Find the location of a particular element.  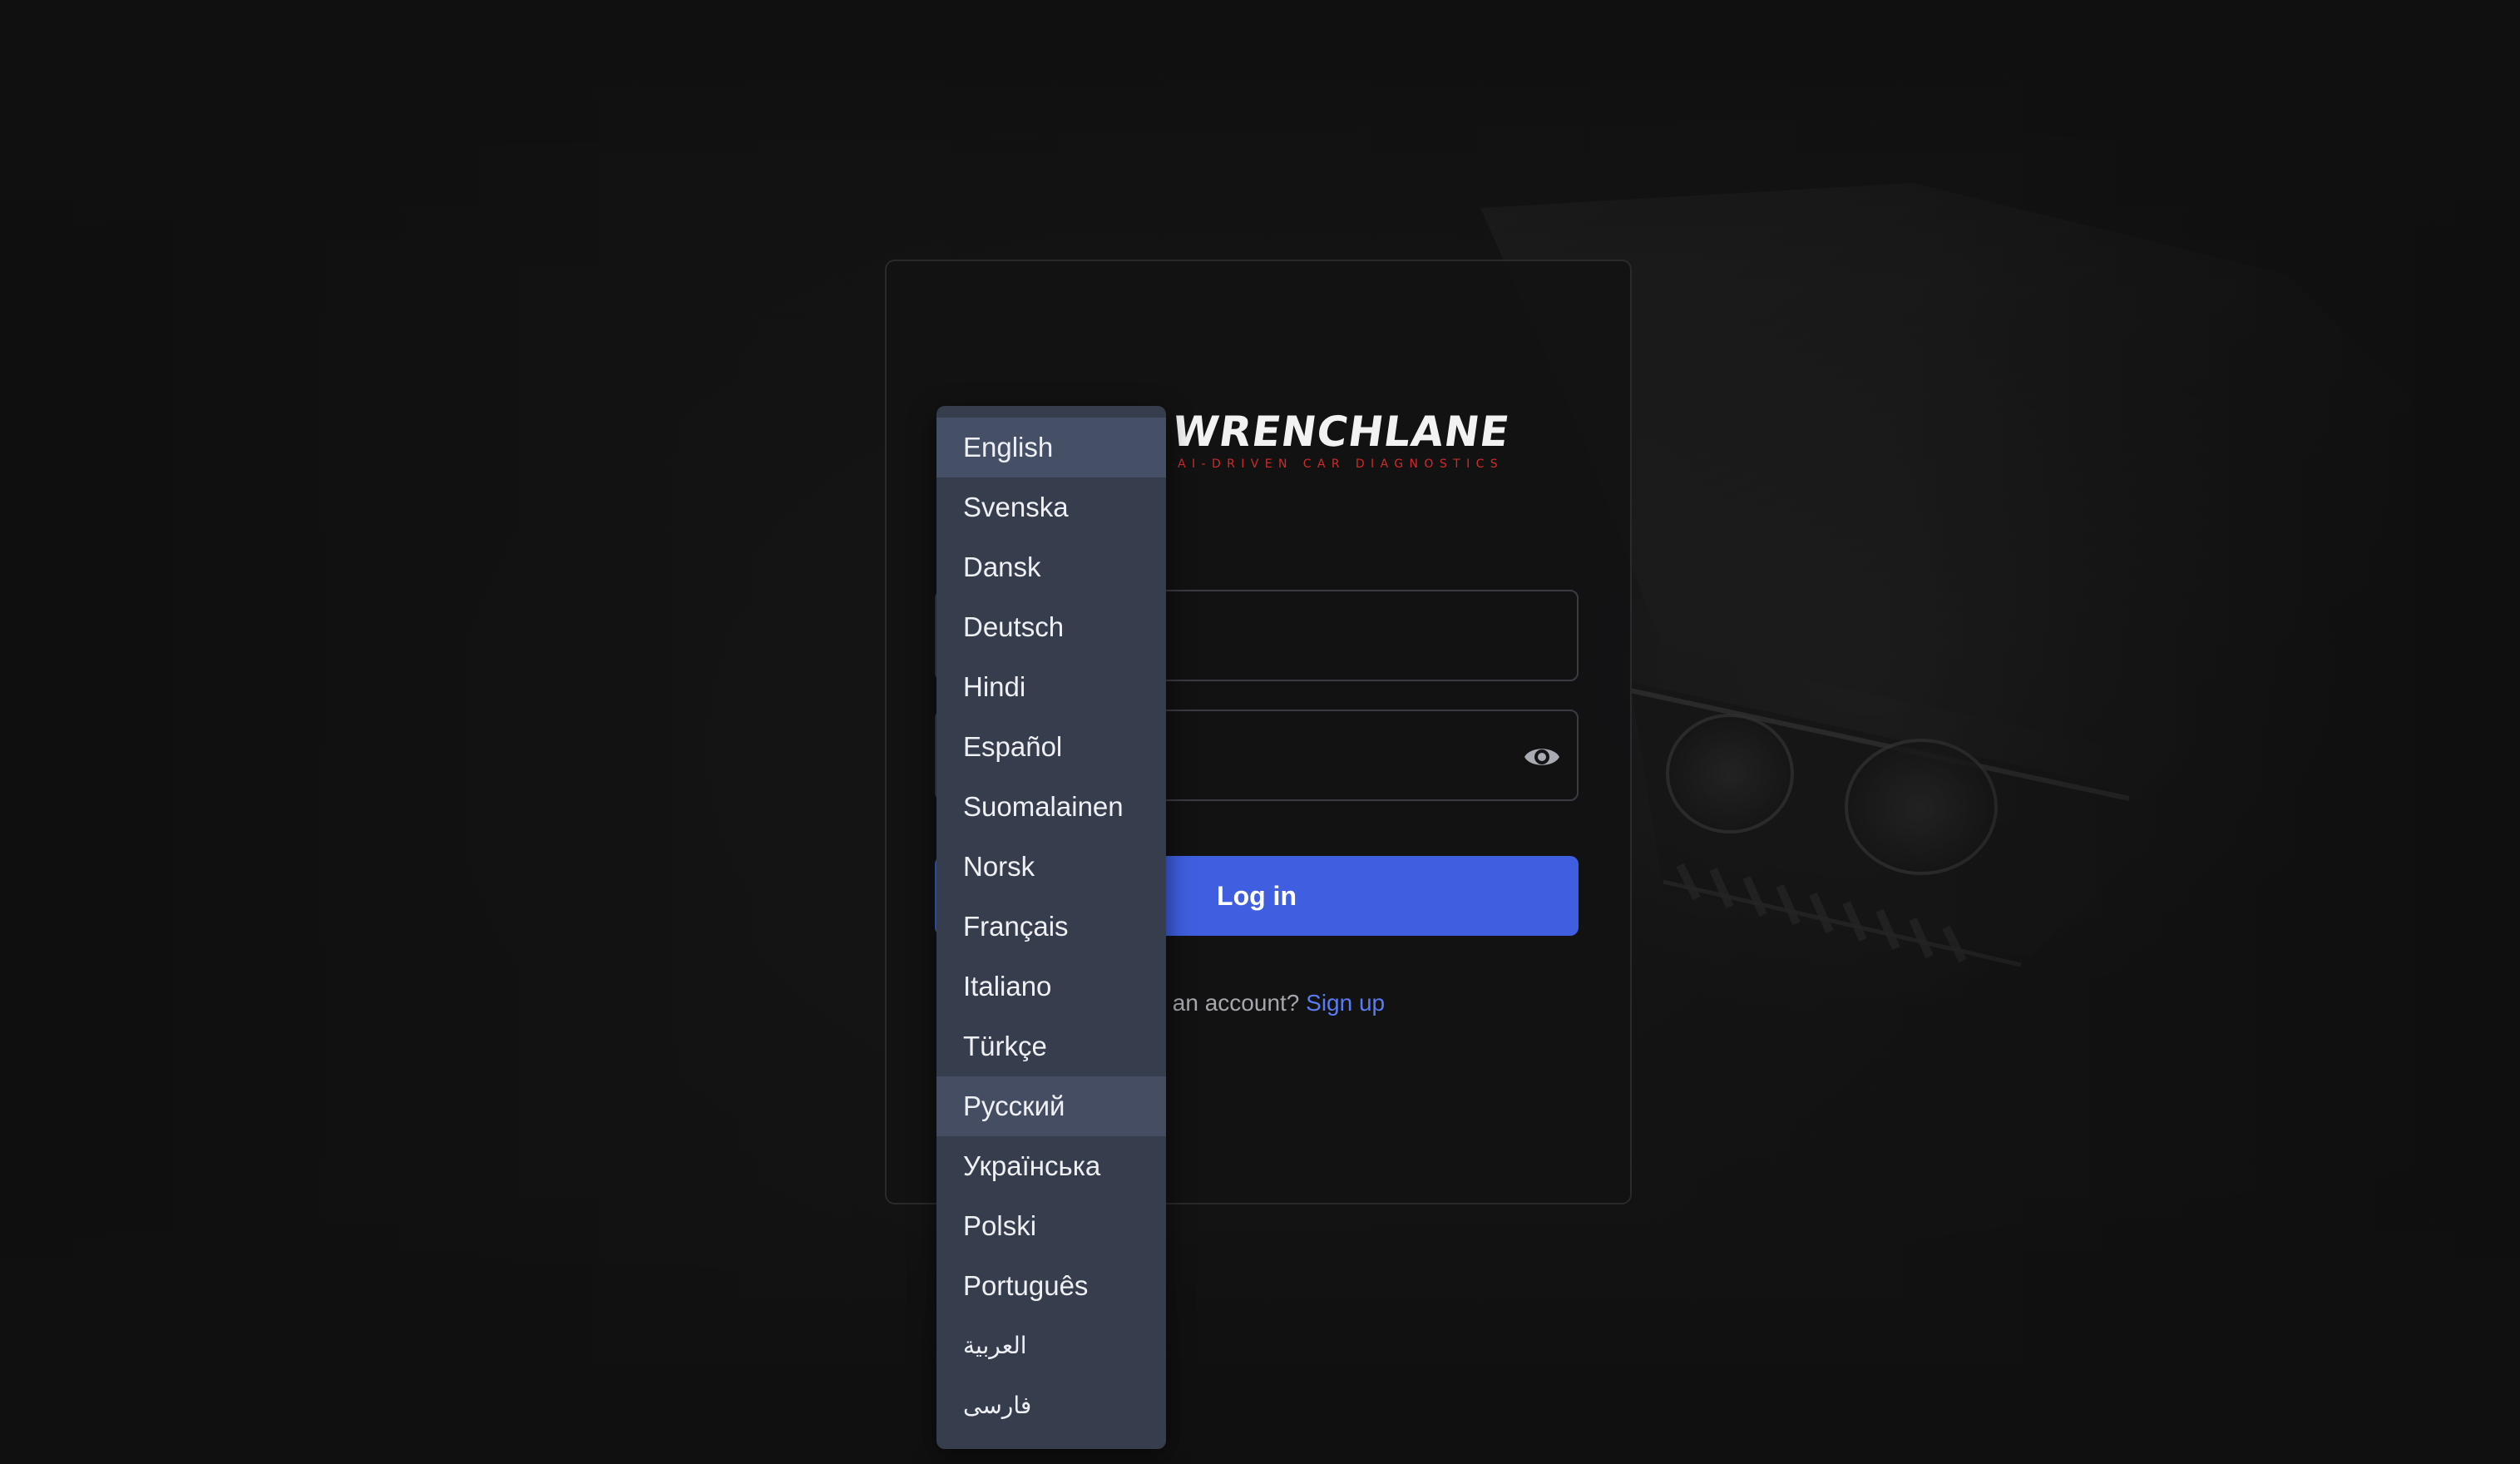

language-option-arabic: العربية is located at coordinates (1051, 1346).